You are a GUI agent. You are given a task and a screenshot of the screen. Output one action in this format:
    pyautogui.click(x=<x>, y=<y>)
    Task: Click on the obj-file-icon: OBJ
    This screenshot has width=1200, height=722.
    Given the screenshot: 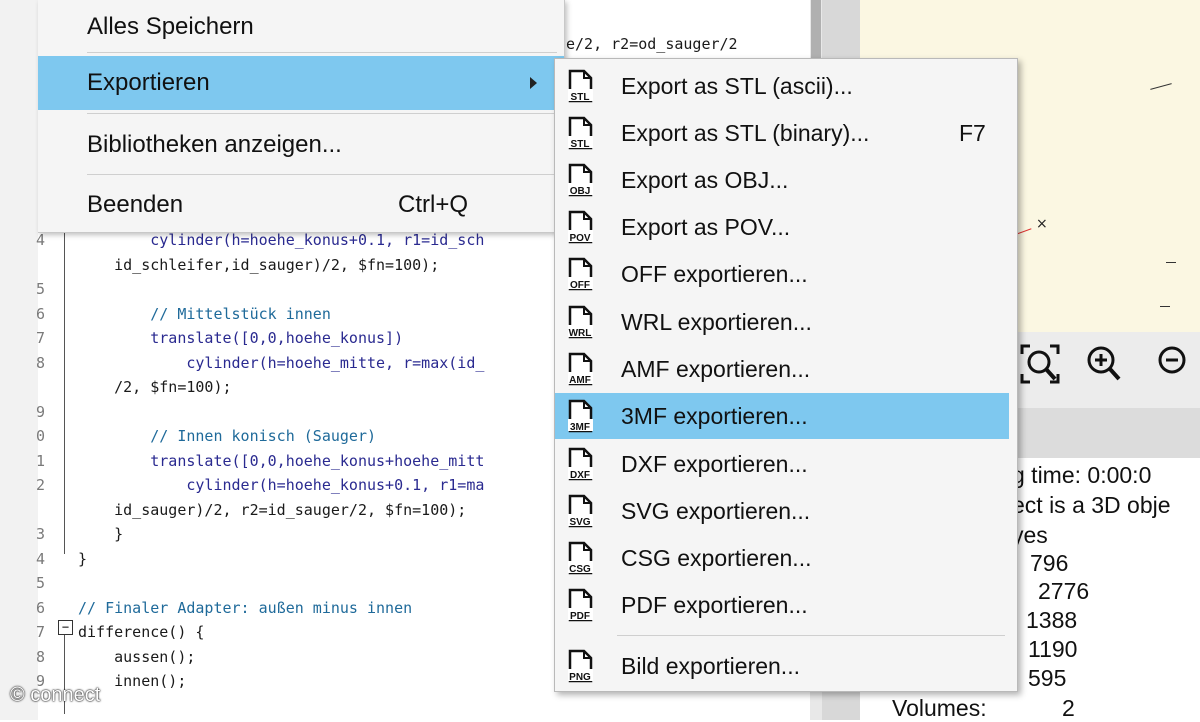 What is the action you would take?
    pyautogui.click(x=580, y=180)
    